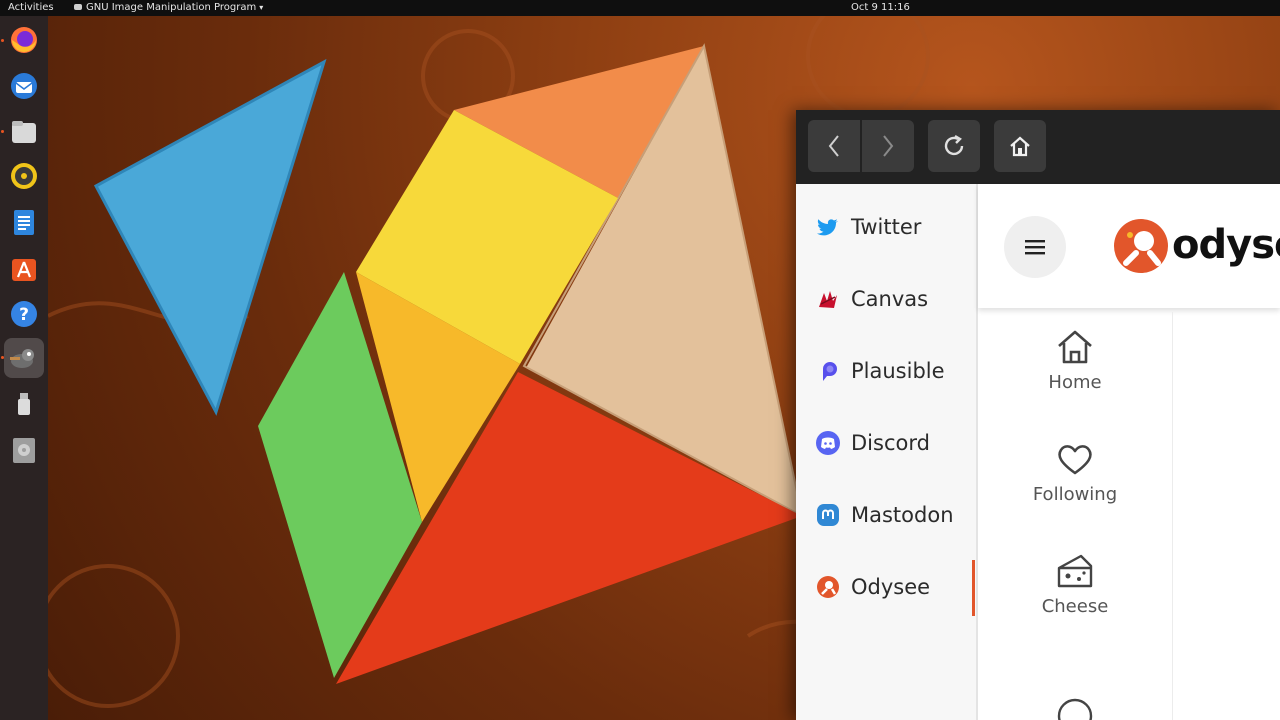  I want to click on sidebar-item-canvas: Canvas, so click(872, 299).